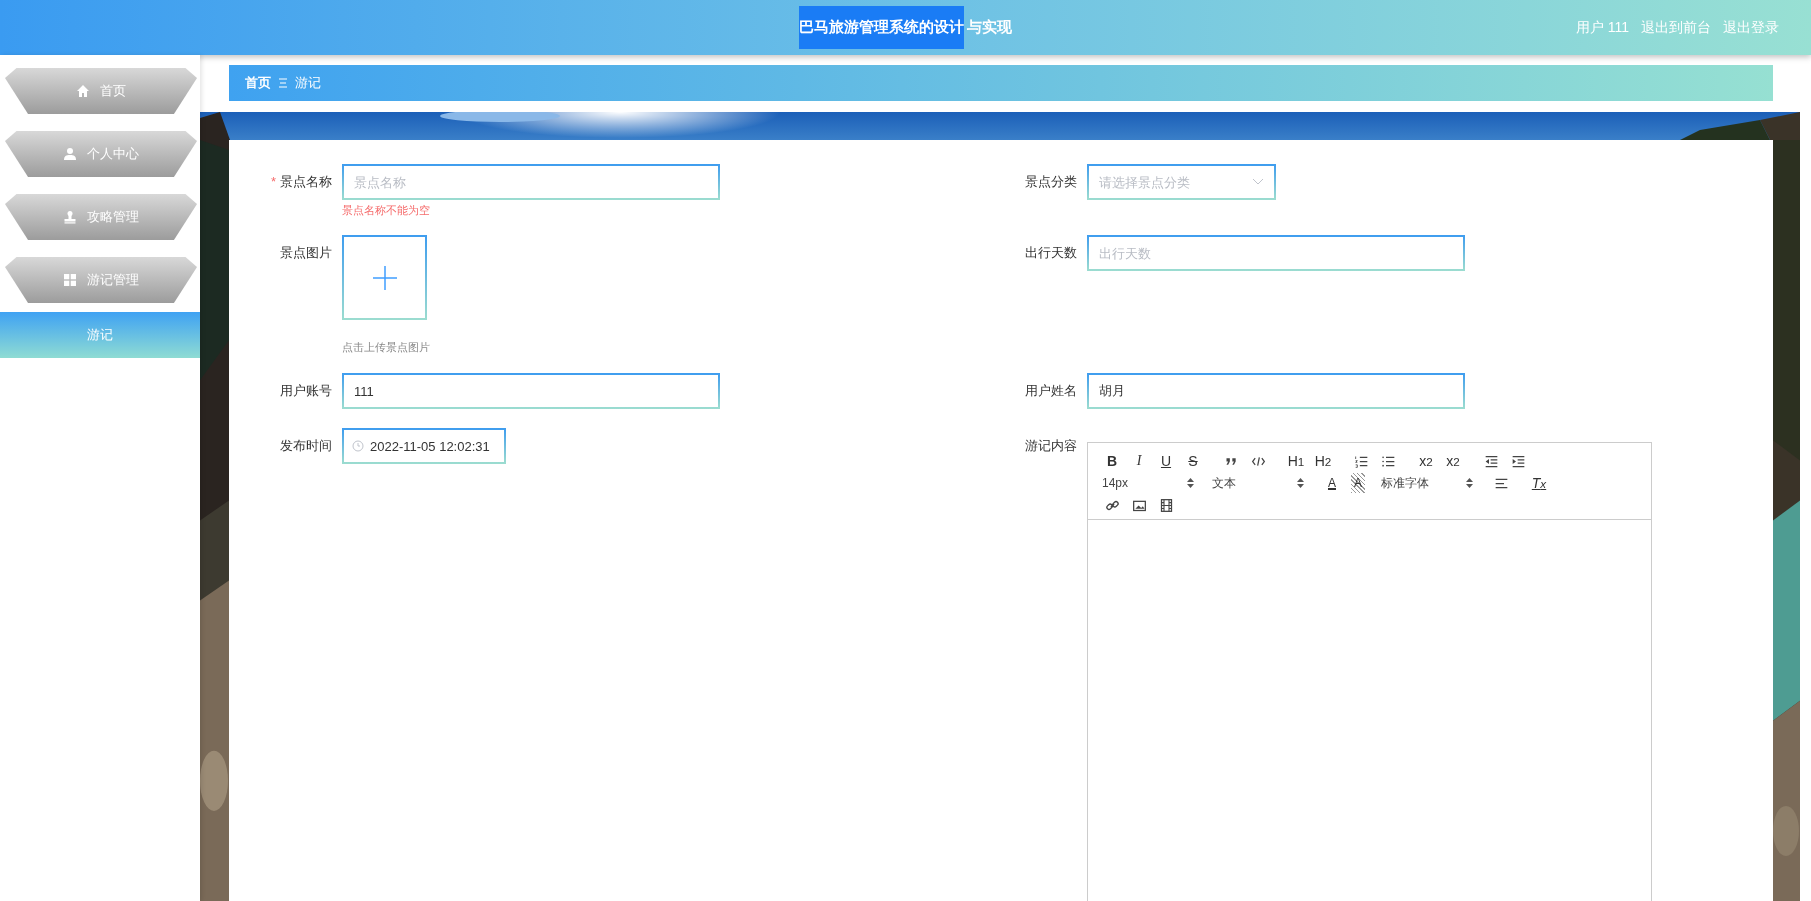 The width and height of the screenshot is (1811, 901). Describe the element at coordinates (1051, 181) in the screenshot. I see `field-label: 景点分类` at that location.